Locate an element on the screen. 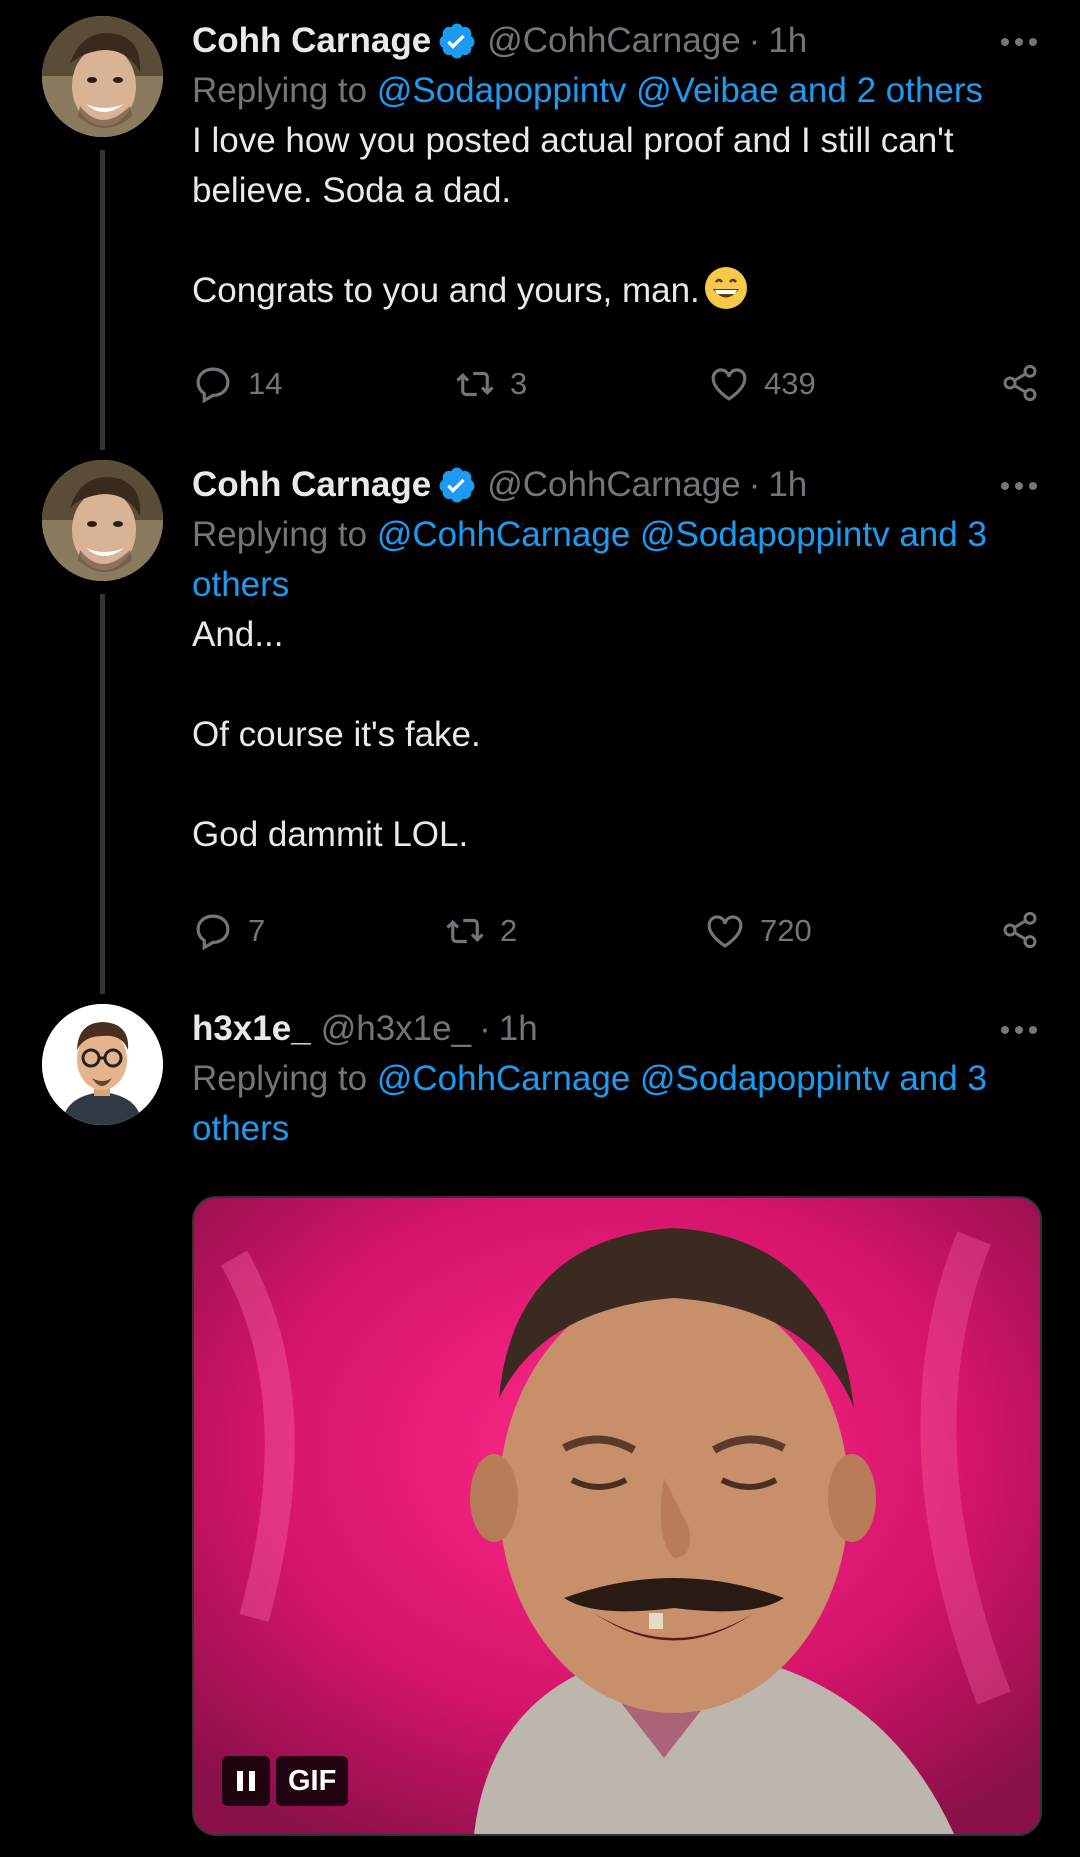 This screenshot has width=1080, height=1857. tweet-actions: 7 2 720 is located at coordinates (616, 931).